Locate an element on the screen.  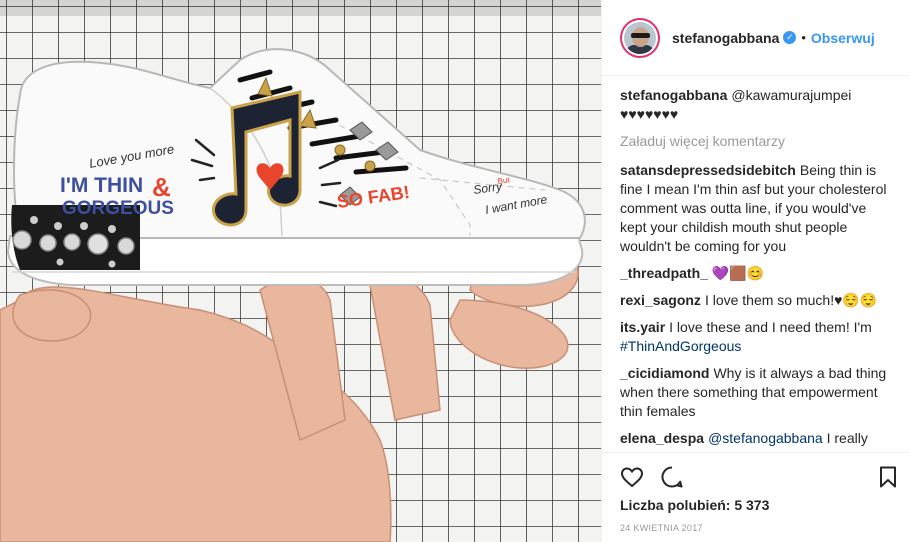
comment-username: its.yair is located at coordinates (642, 327).